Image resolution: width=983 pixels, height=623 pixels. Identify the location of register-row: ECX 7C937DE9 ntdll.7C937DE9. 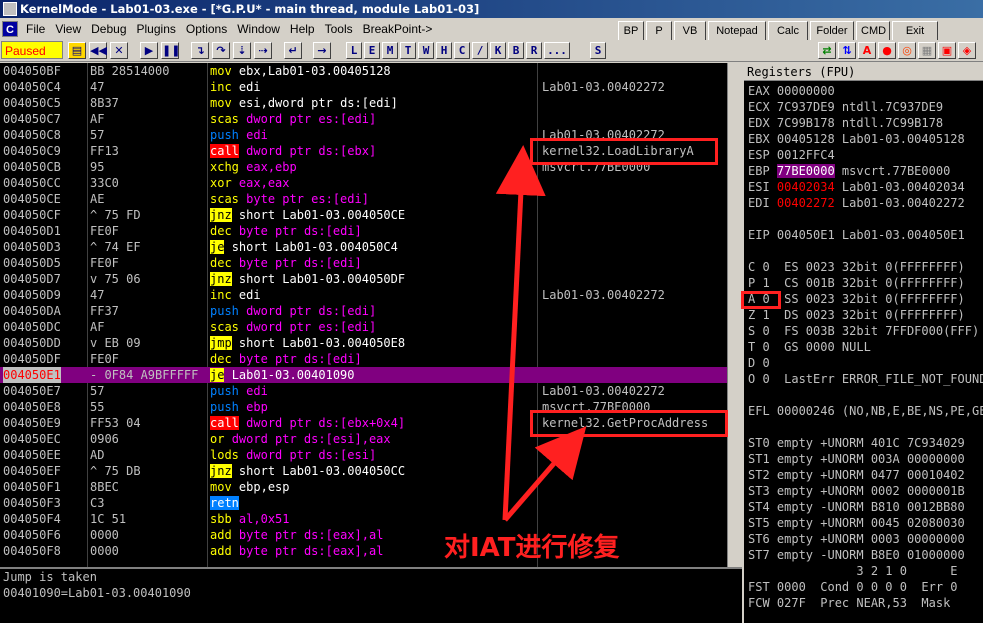
(845, 107).